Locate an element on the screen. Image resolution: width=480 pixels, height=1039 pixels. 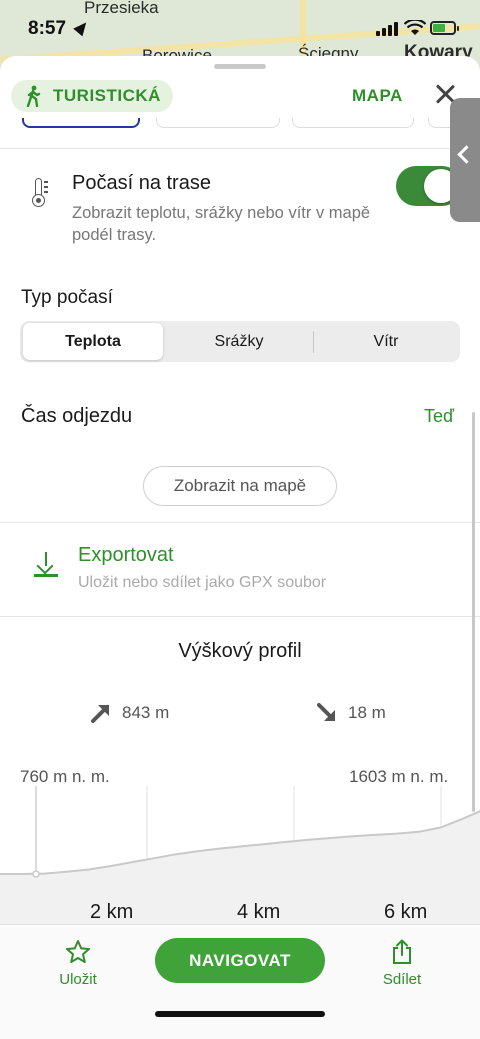
save-button: Uložit is located at coordinates (78, 963).